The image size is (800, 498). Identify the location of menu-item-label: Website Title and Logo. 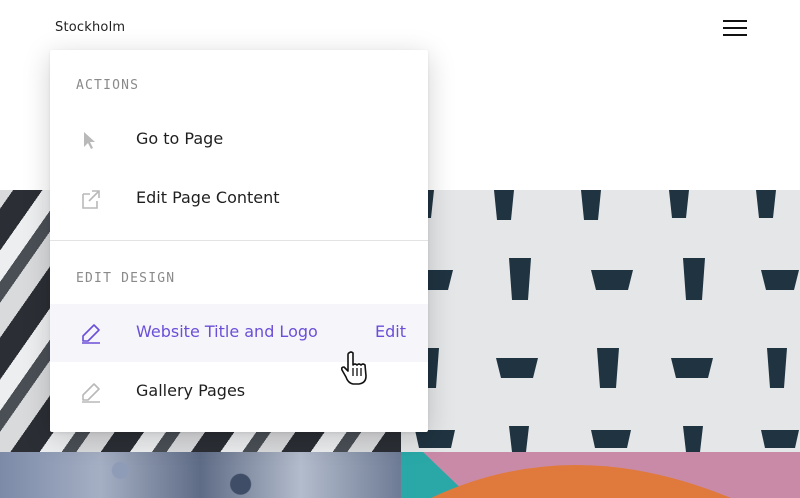
(227, 331).